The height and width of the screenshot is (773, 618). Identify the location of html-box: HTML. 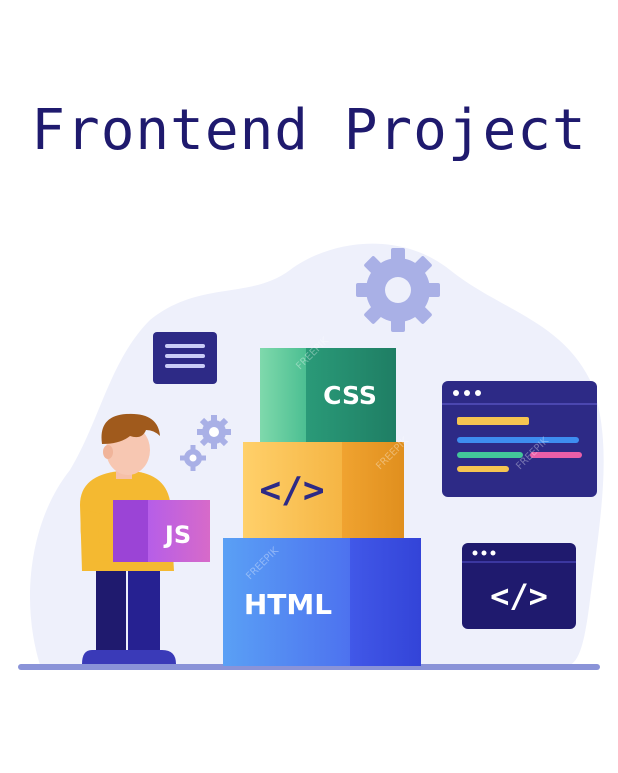
(322, 602).